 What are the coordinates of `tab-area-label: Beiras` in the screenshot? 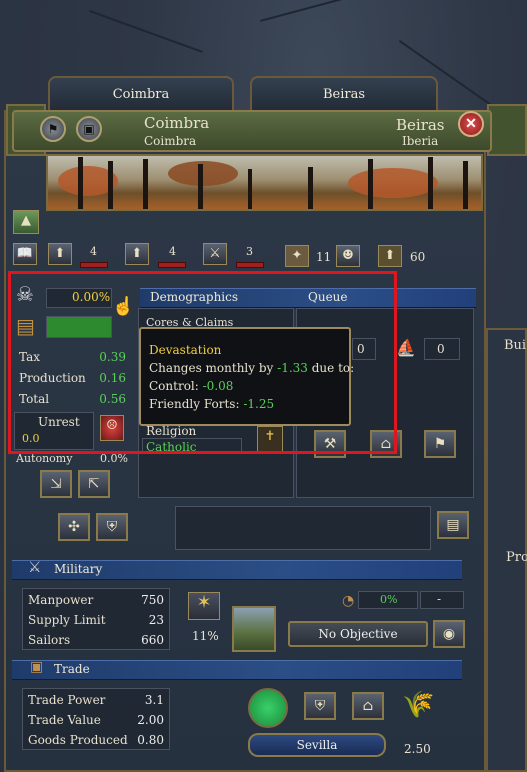 It's located at (344, 94).